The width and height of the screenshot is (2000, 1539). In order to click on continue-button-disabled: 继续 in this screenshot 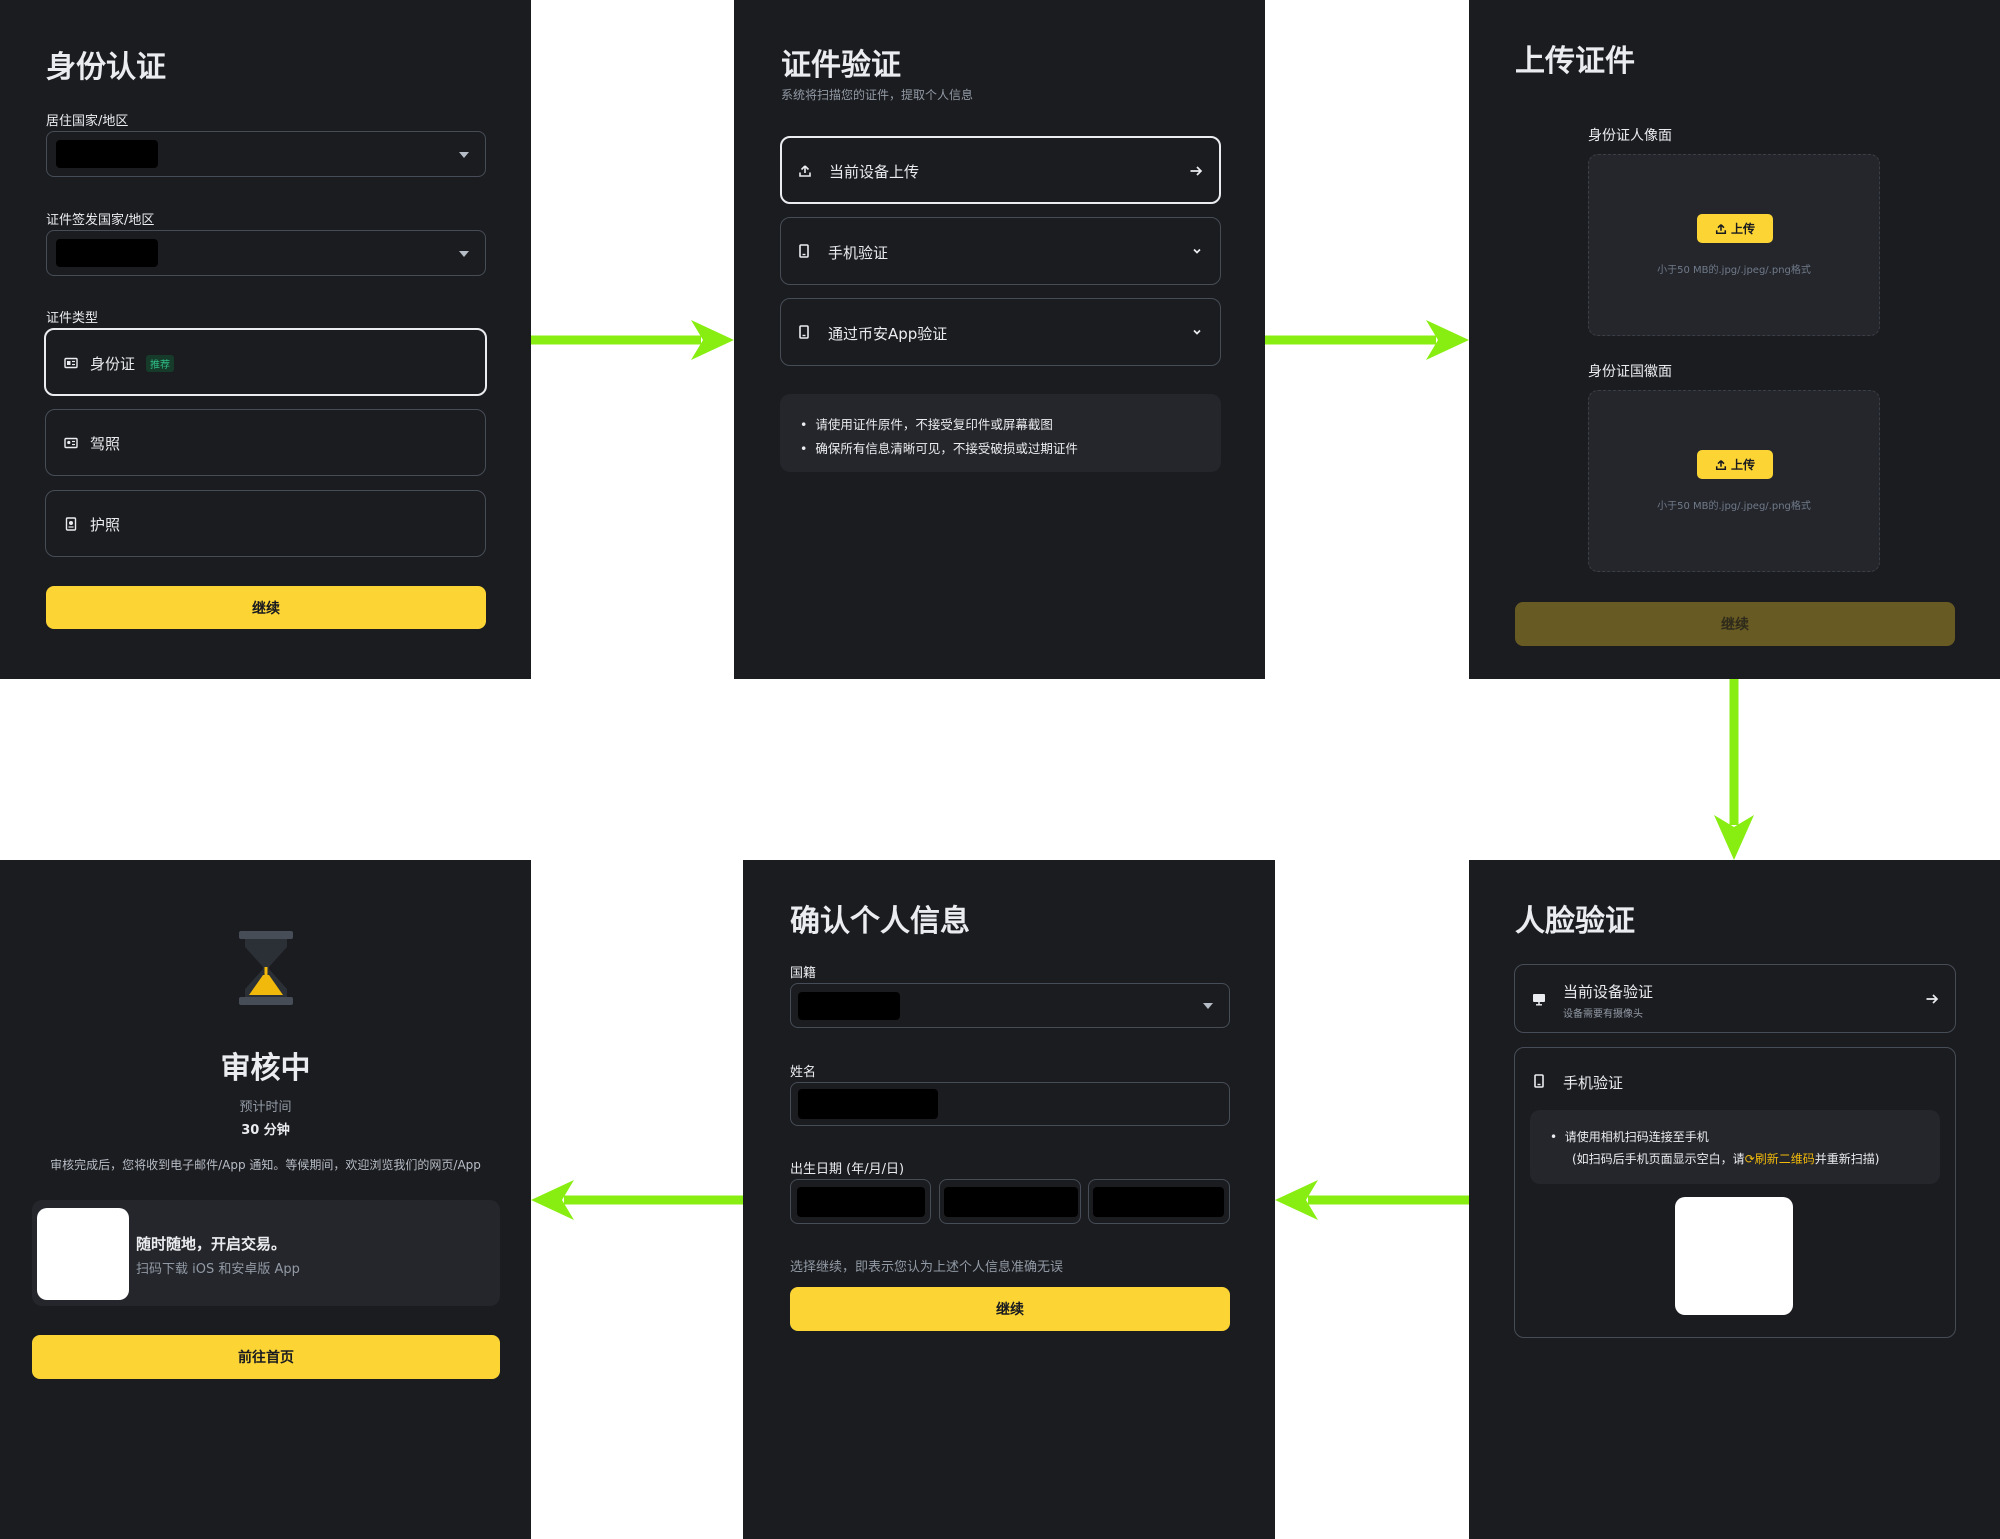, I will do `click(1735, 624)`.